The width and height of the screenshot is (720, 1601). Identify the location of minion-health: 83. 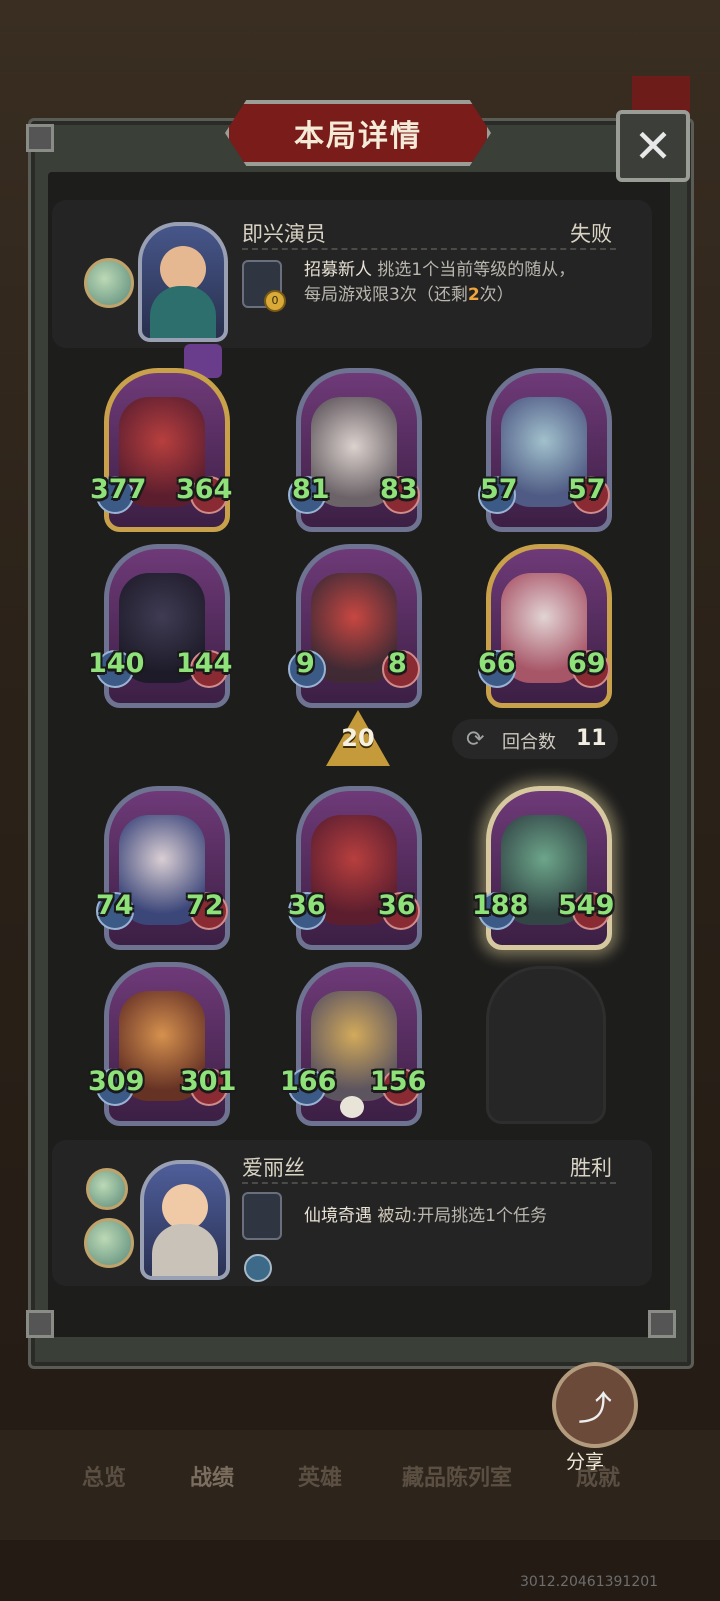
(399, 489).